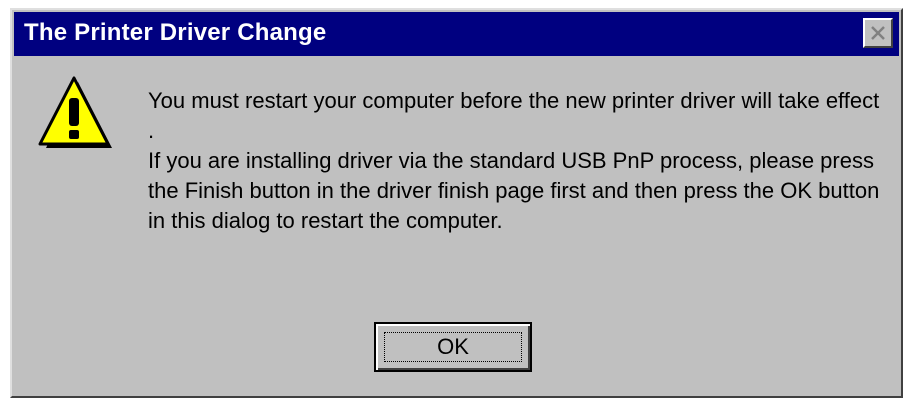  I want to click on close-button, so click(878, 33).